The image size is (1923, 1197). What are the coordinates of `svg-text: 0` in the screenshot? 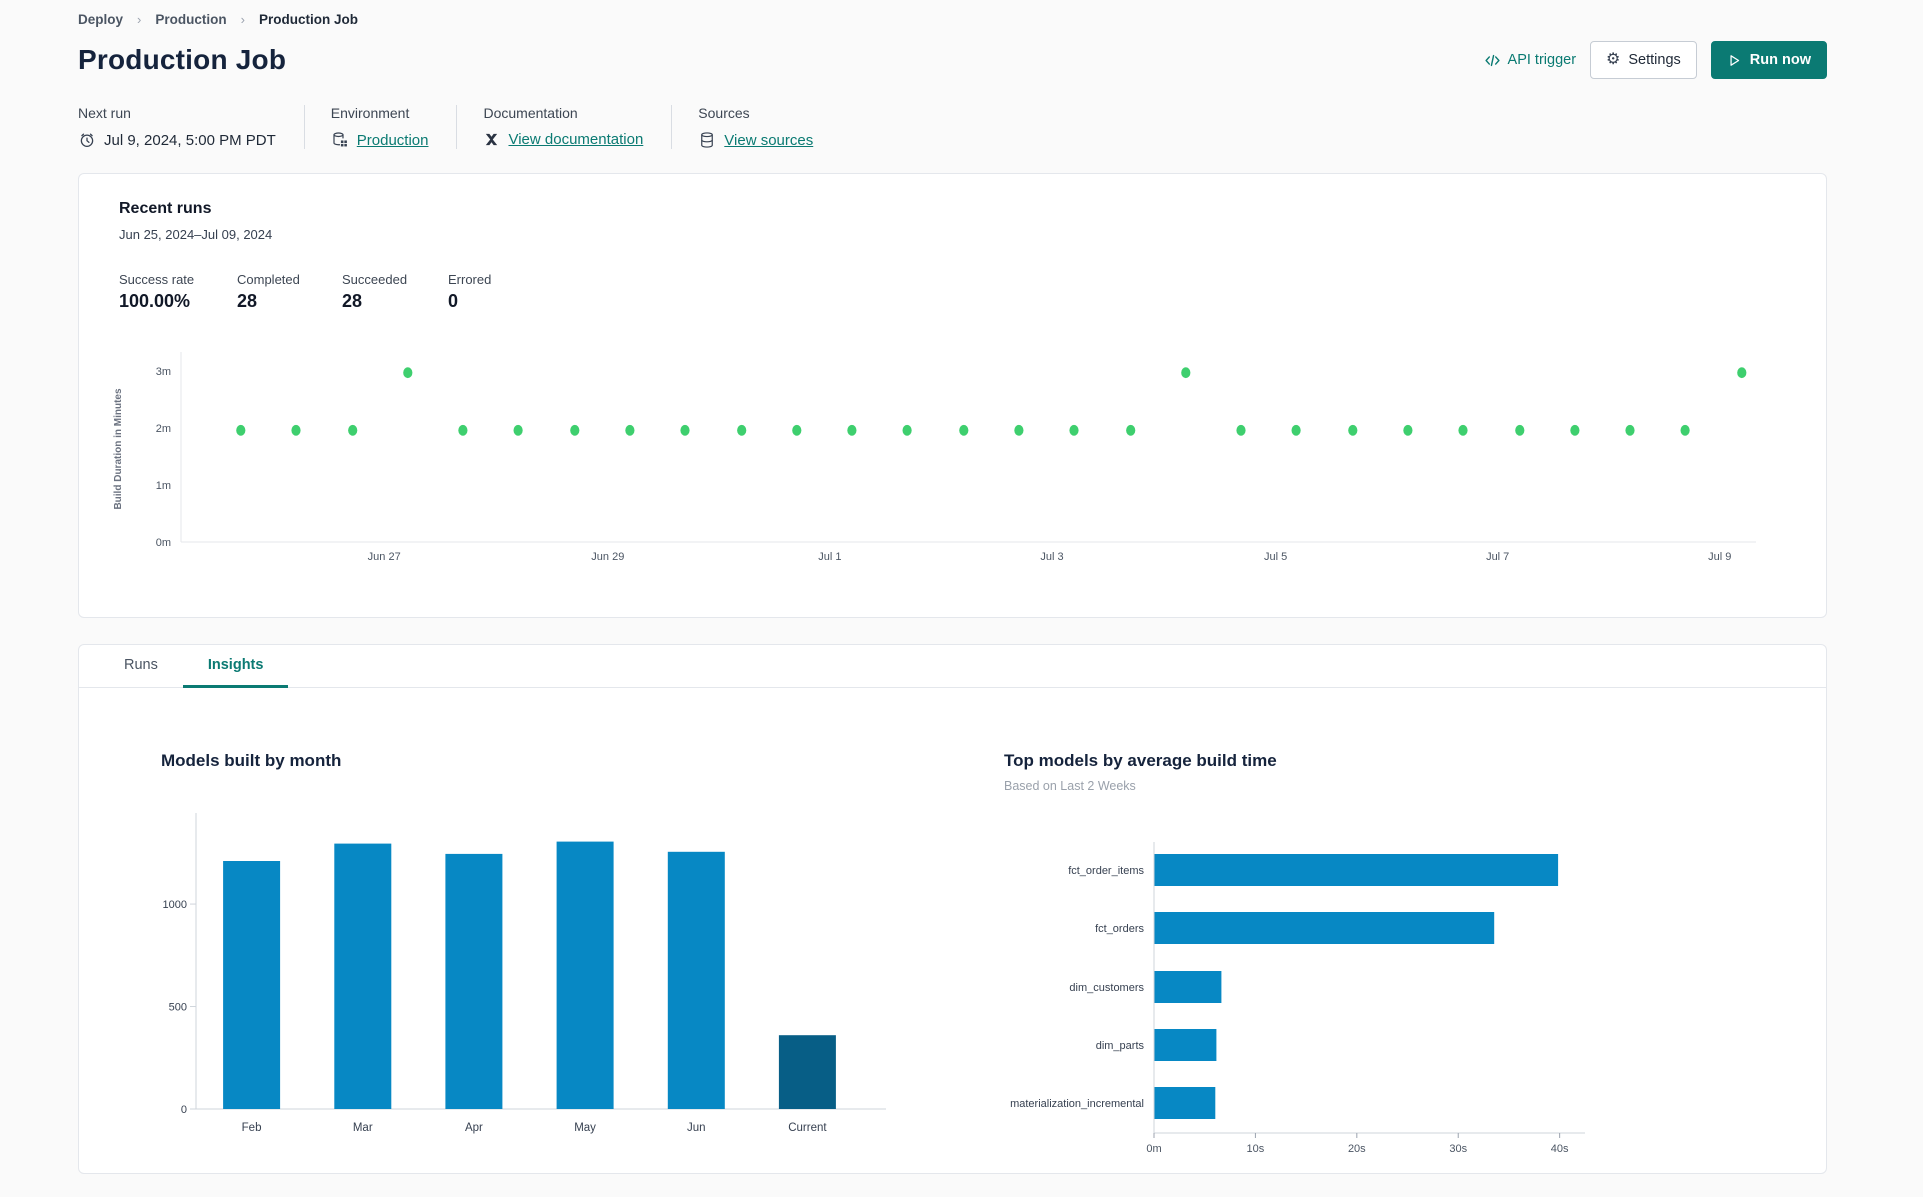 It's located at (184, 1110).